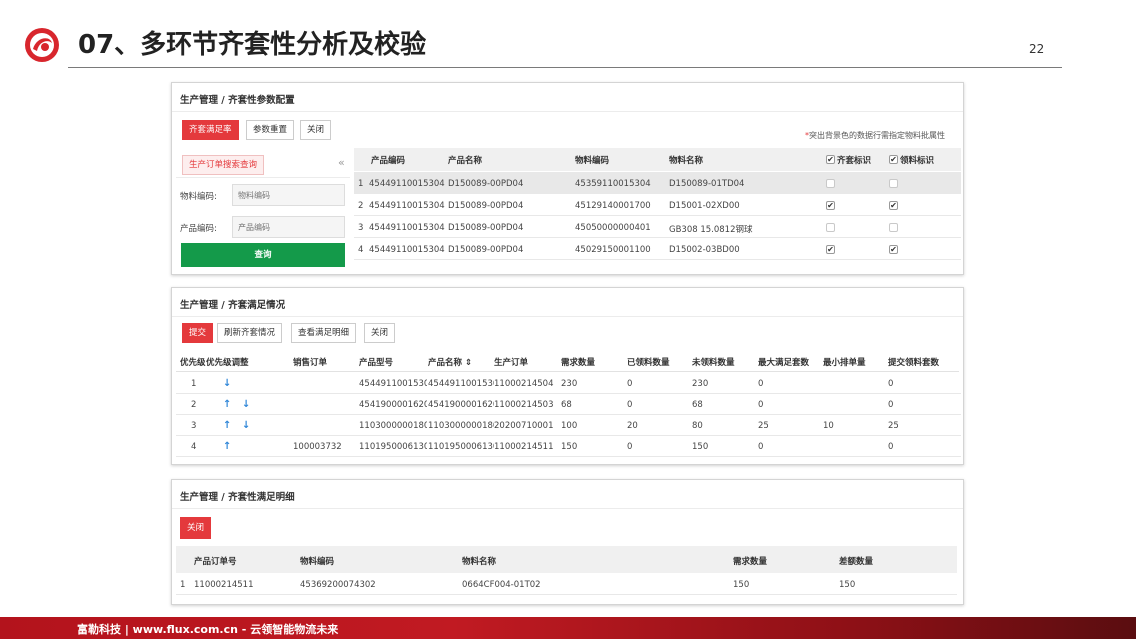 The height and width of the screenshot is (639, 1136). What do you see at coordinates (1037, 49) in the screenshot?
I see `page-number: 22` at bounding box center [1037, 49].